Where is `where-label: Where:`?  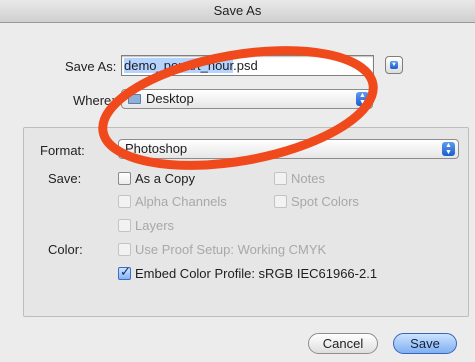
where-label: Where: is located at coordinates (94, 100).